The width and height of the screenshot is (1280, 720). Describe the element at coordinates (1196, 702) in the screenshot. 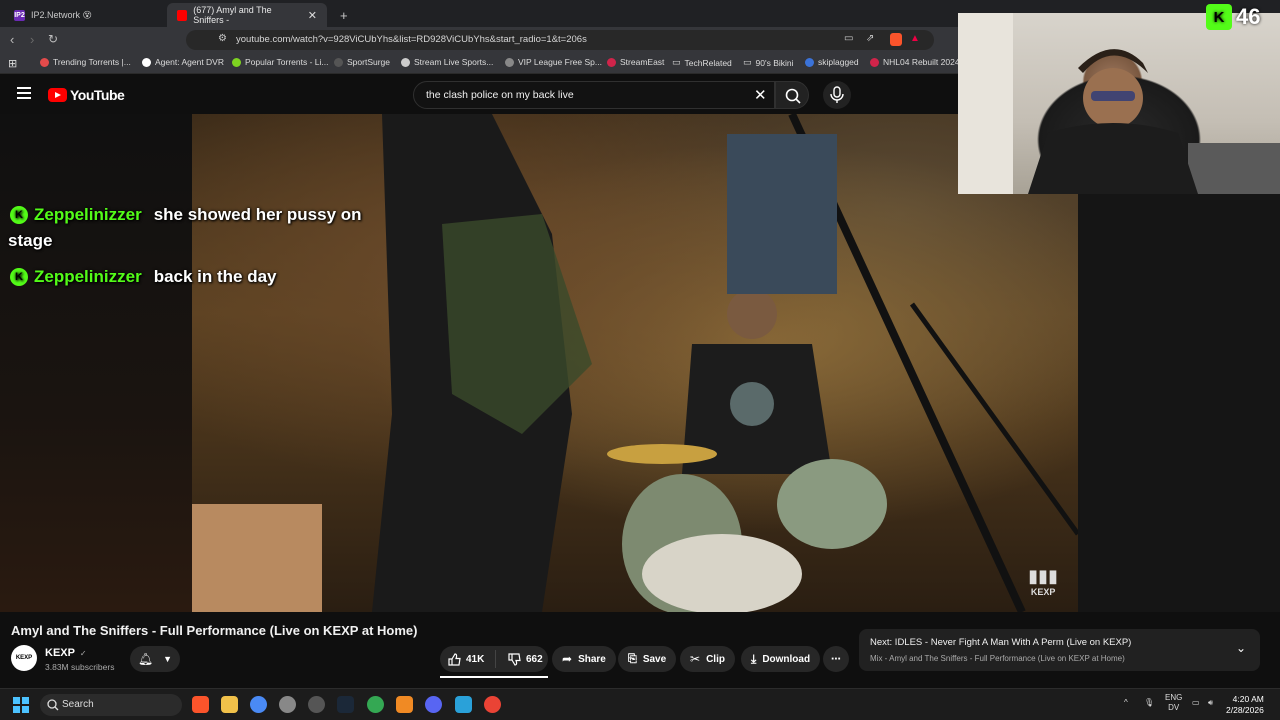

I see `monitor-icon: ▭` at that location.